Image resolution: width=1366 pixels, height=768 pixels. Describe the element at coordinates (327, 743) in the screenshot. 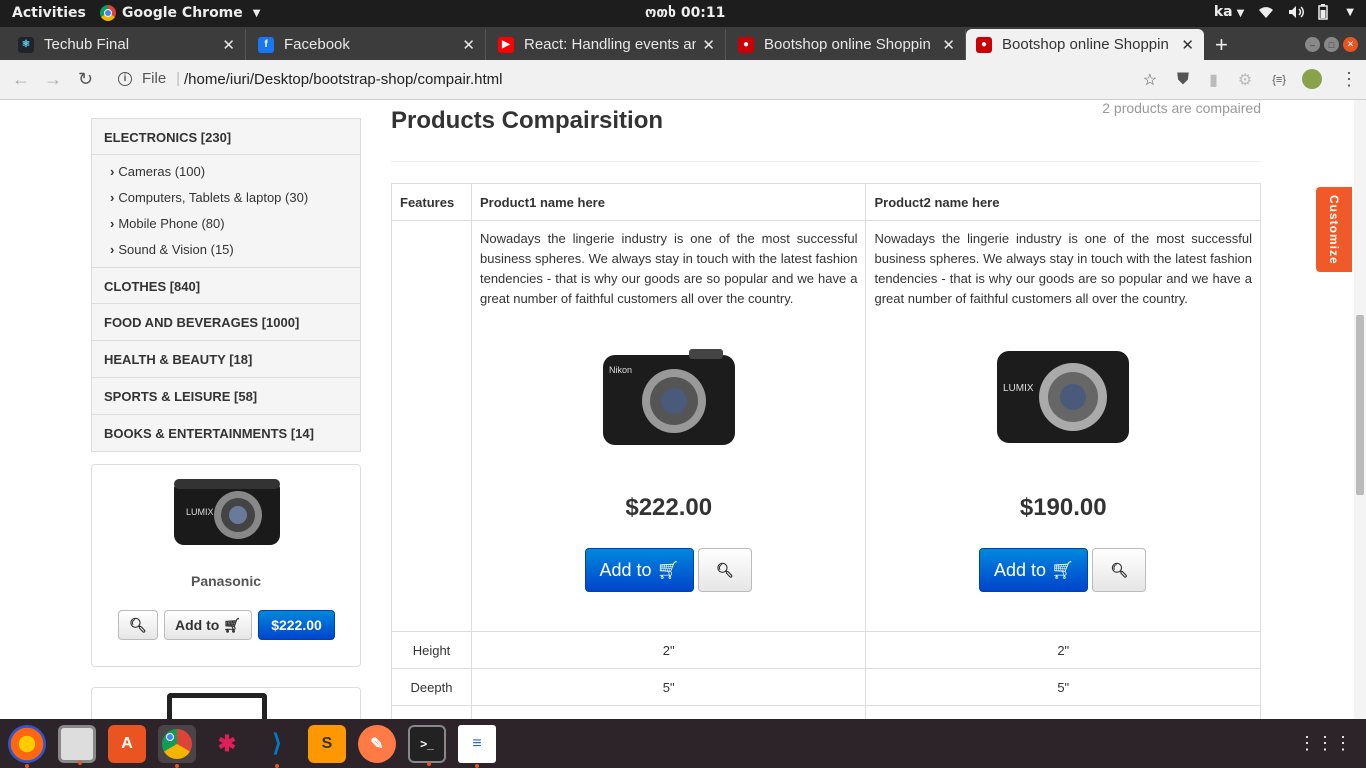

I see `sublime-text-icon: S` at that location.